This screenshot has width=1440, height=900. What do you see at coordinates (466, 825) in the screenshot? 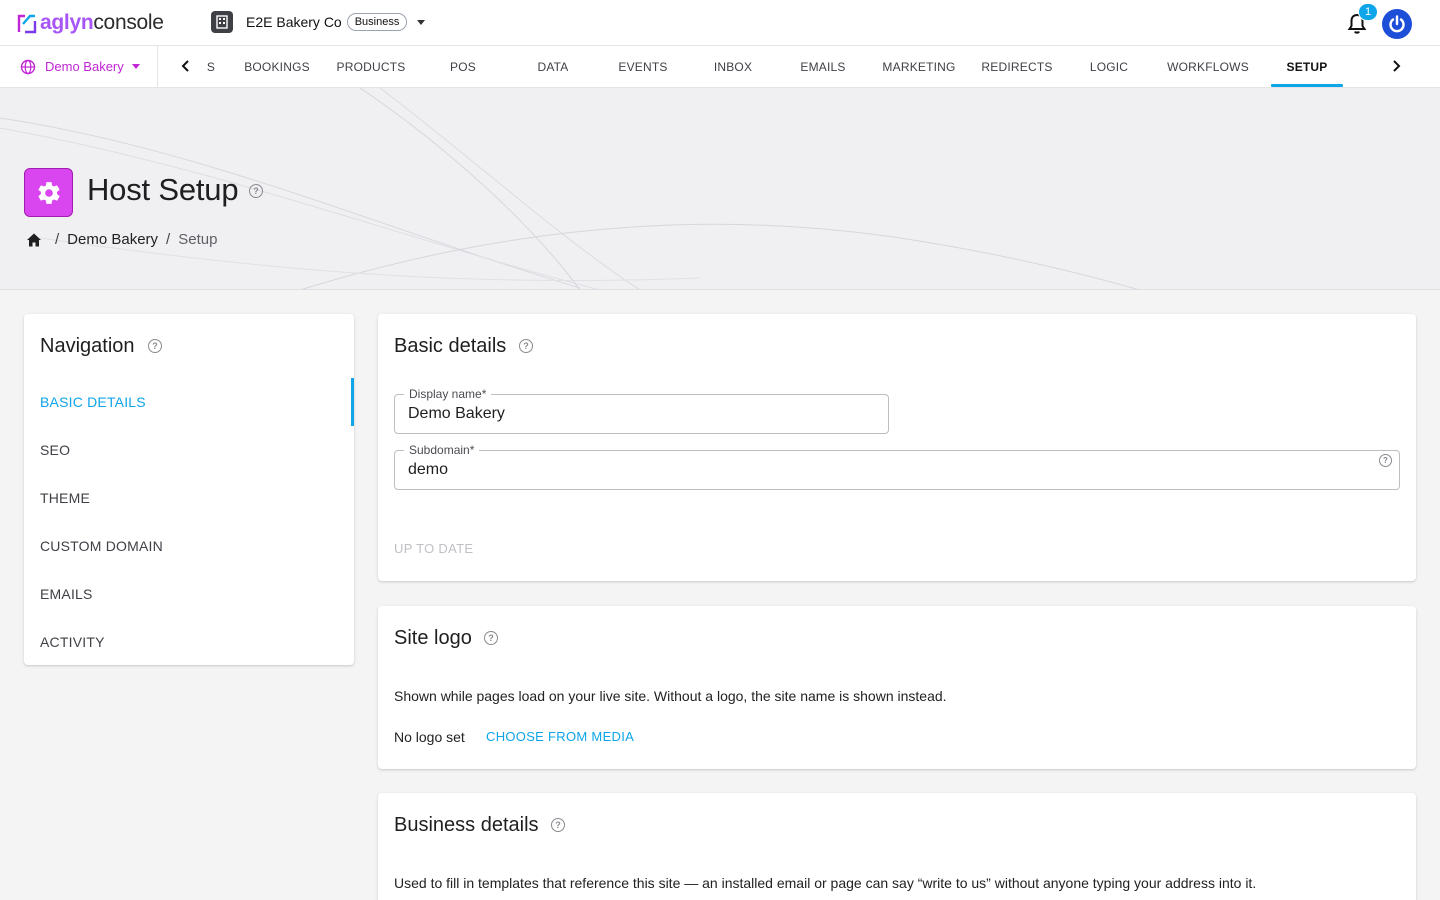
I see `business-details-title: Business details` at bounding box center [466, 825].